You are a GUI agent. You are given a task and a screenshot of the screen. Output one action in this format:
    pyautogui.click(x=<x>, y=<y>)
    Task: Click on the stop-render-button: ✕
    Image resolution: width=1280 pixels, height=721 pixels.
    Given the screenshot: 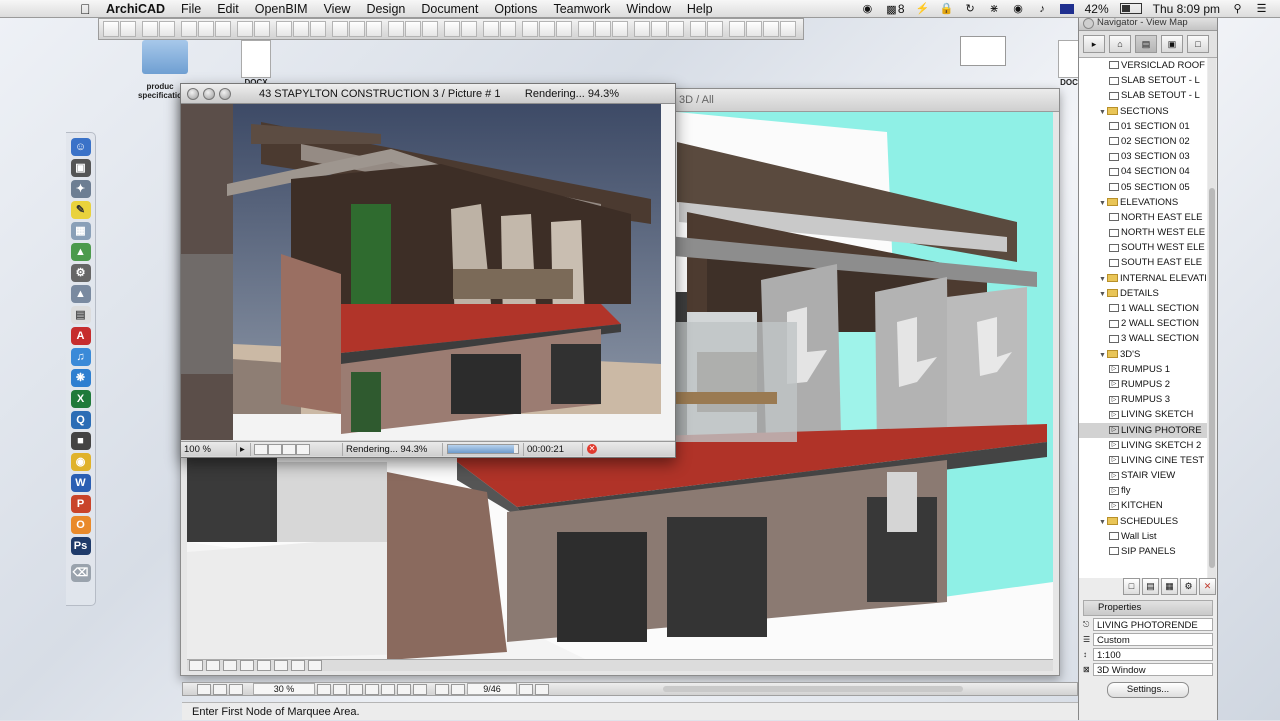 What is the action you would take?
    pyautogui.click(x=592, y=449)
    